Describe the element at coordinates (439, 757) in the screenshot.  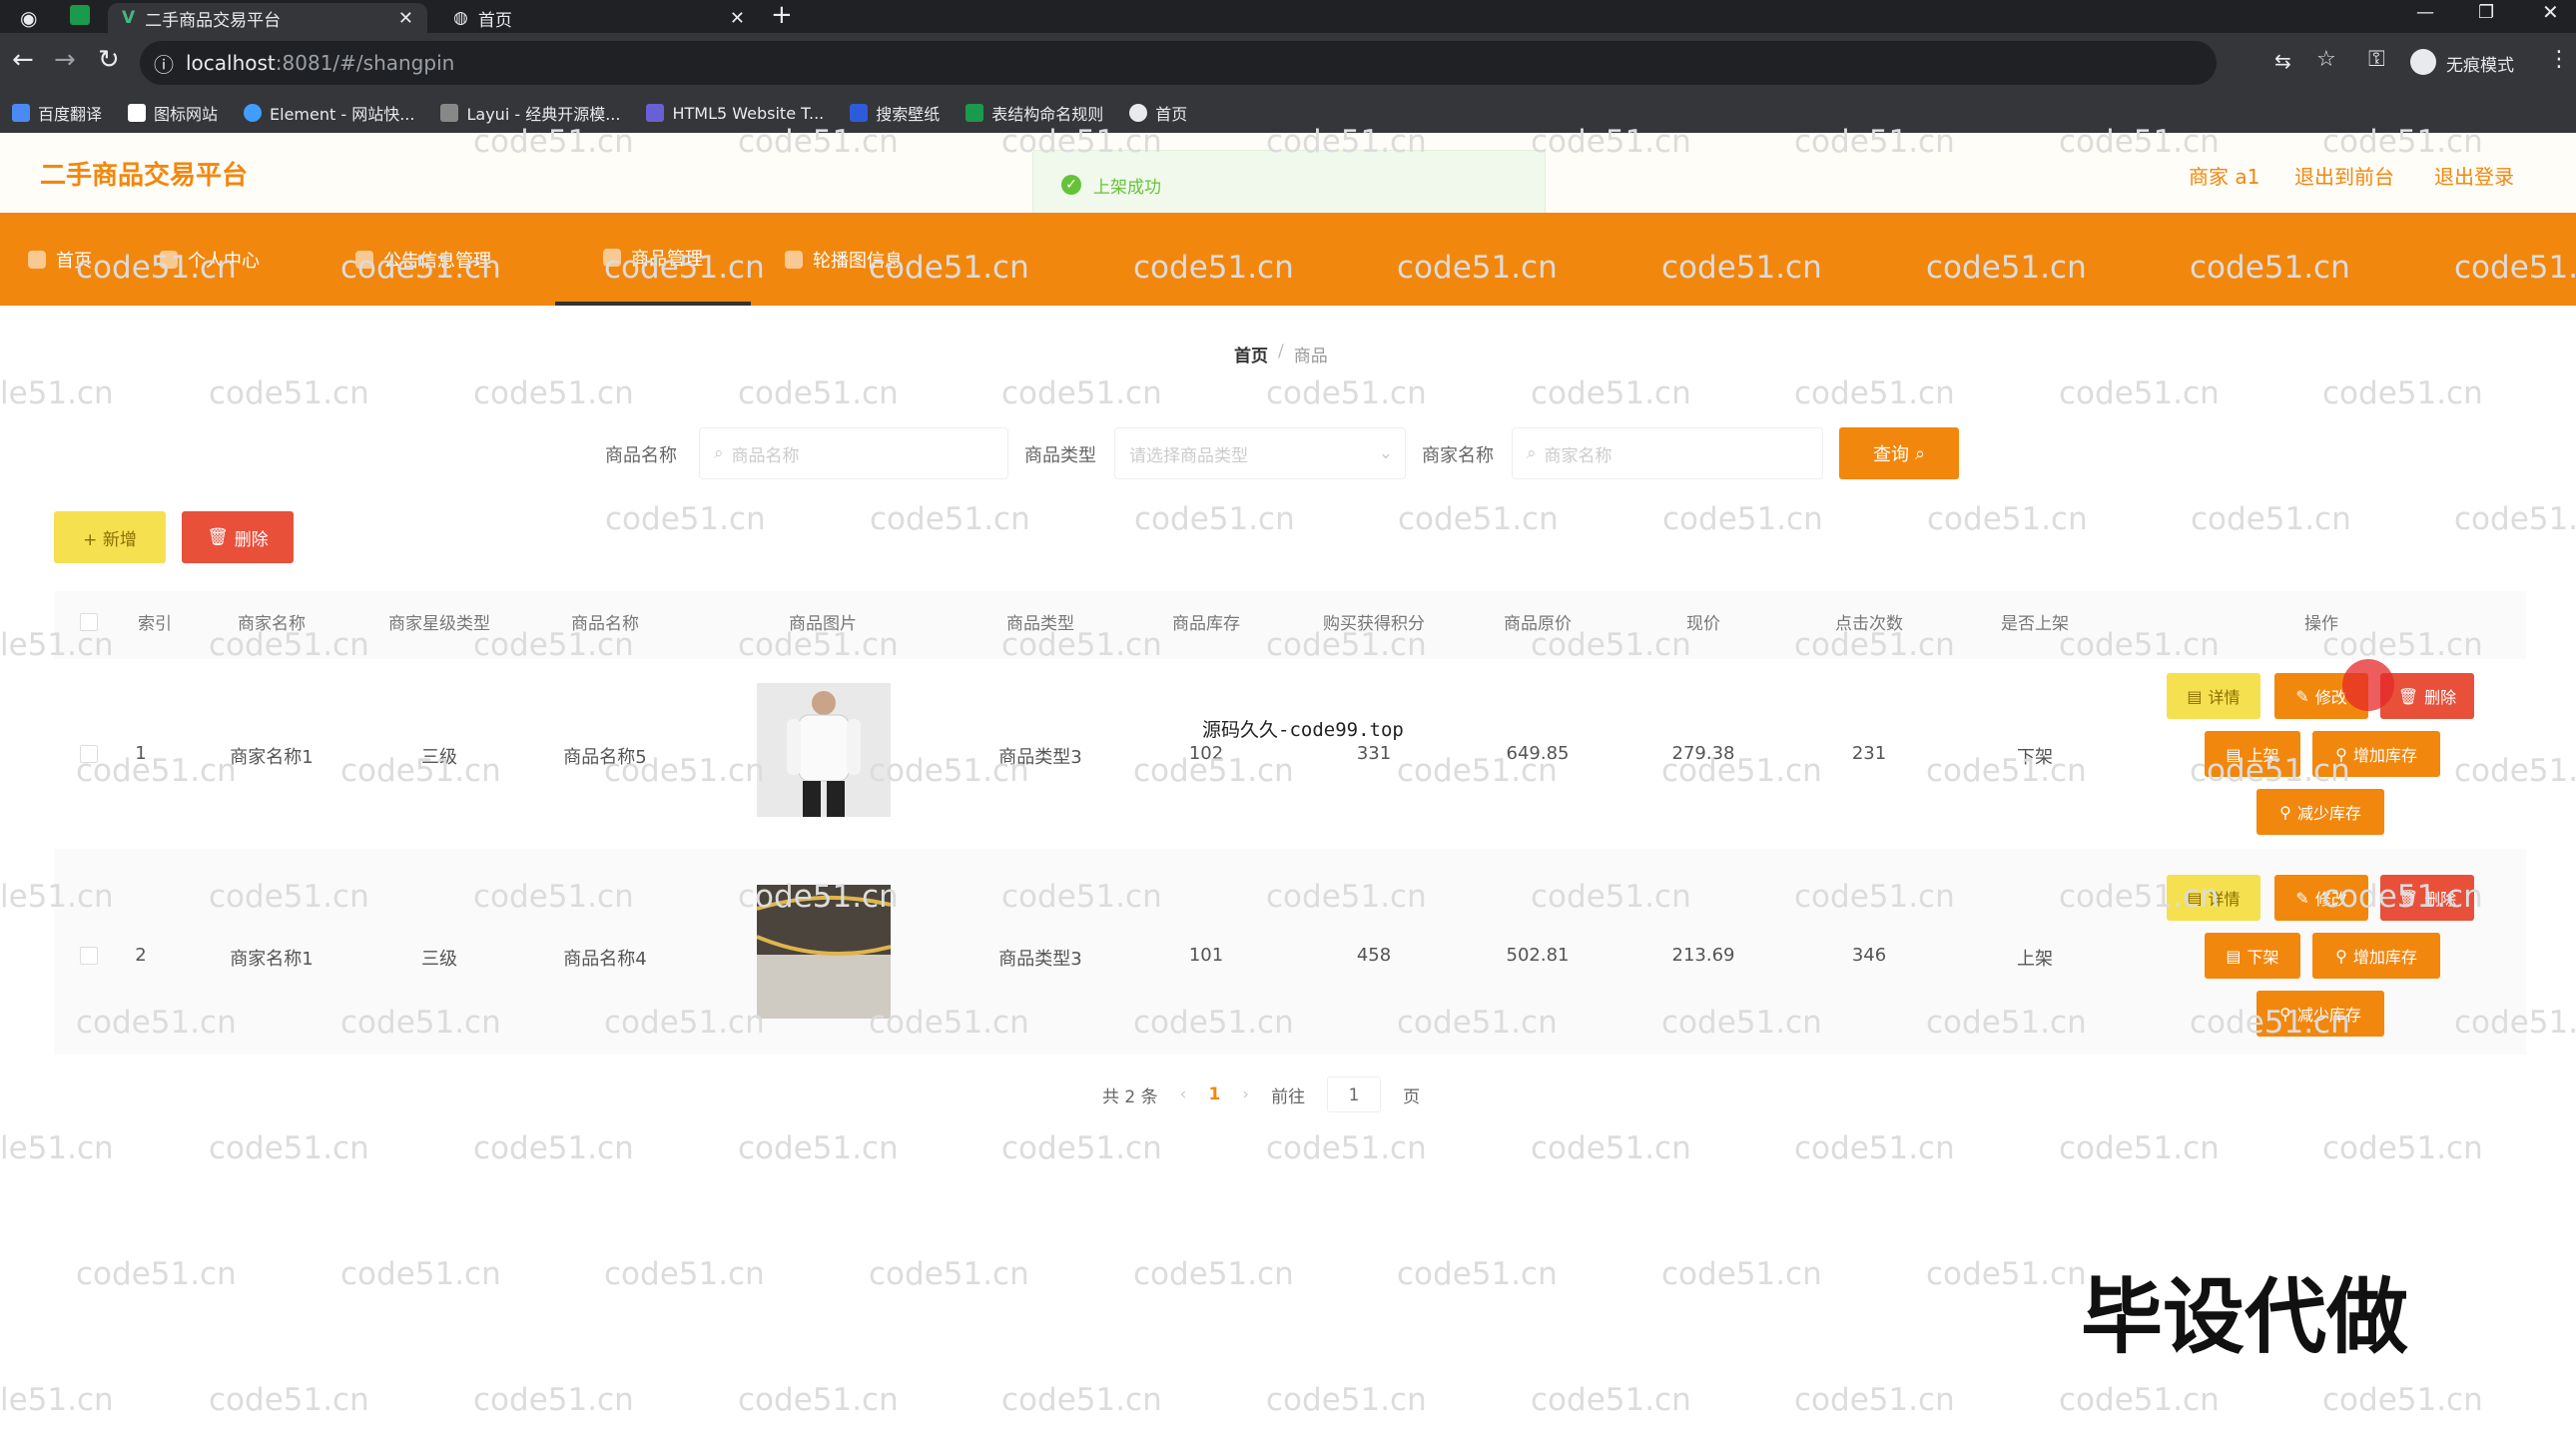
I see `cell-level: 三级` at that location.